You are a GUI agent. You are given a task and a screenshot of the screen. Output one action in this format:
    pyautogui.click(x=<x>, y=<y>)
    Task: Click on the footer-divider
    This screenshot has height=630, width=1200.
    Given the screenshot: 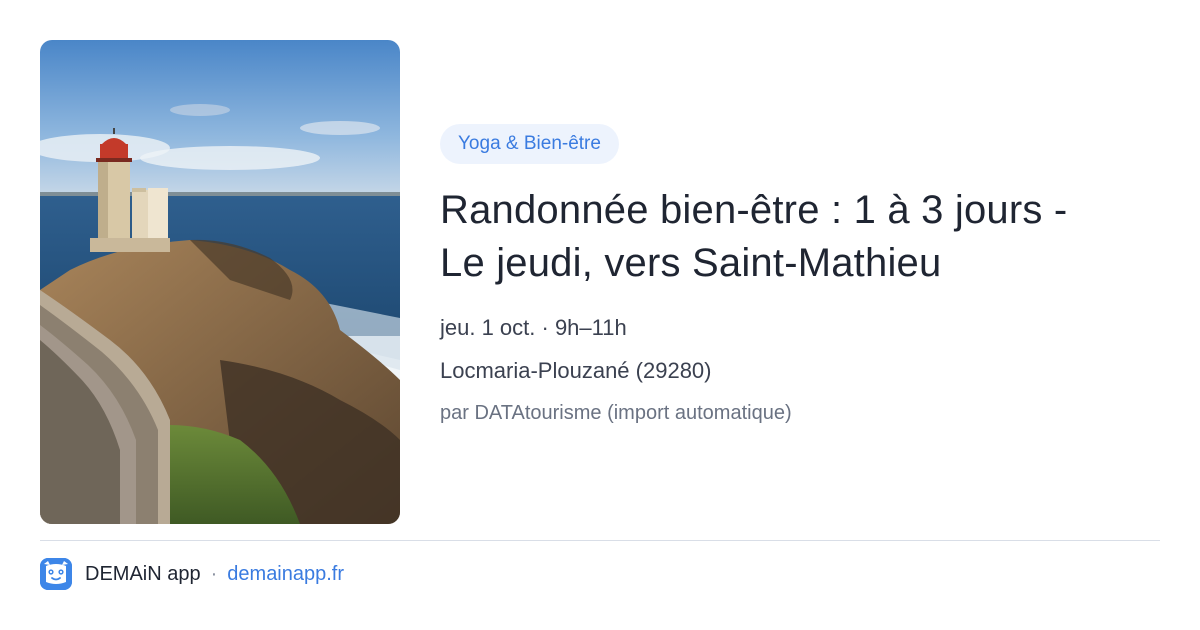 What is the action you would take?
    pyautogui.click(x=600, y=540)
    